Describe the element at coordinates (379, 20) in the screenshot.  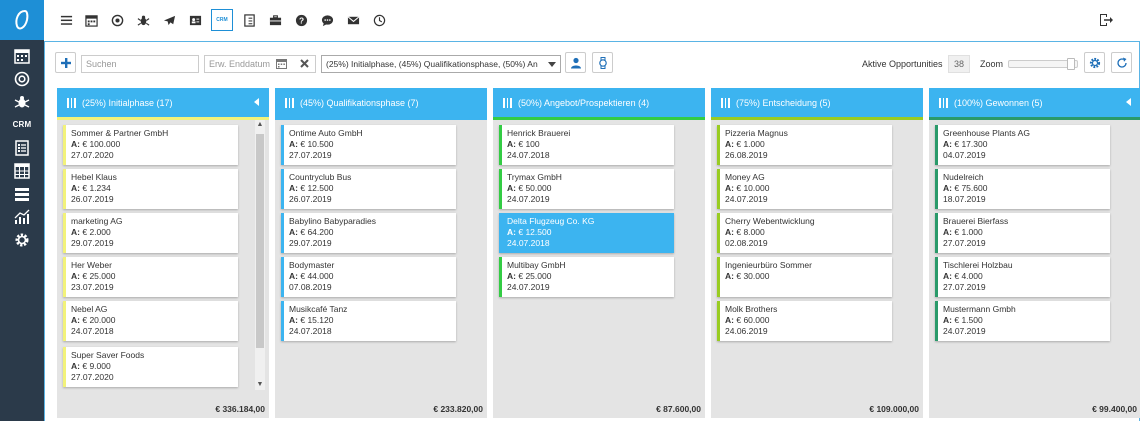
I see `clock-icon` at that location.